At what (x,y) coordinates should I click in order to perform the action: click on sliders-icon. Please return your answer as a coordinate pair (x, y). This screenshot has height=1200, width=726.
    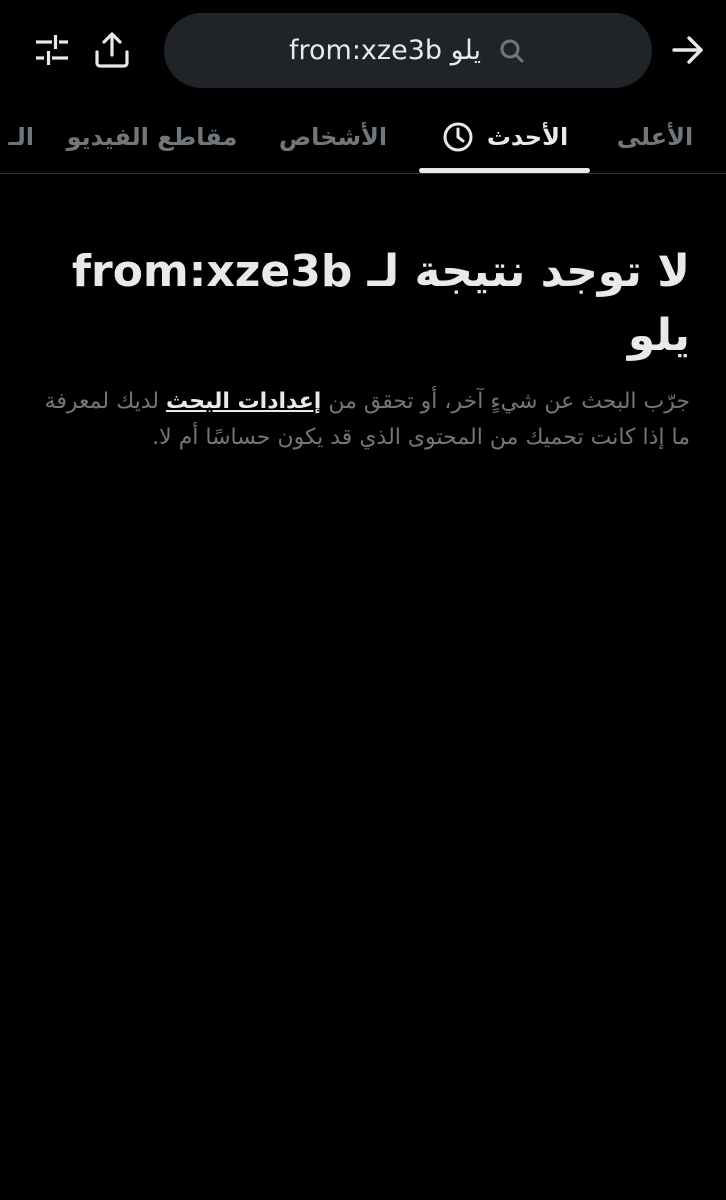
    Looking at the image, I should click on (52, 50).